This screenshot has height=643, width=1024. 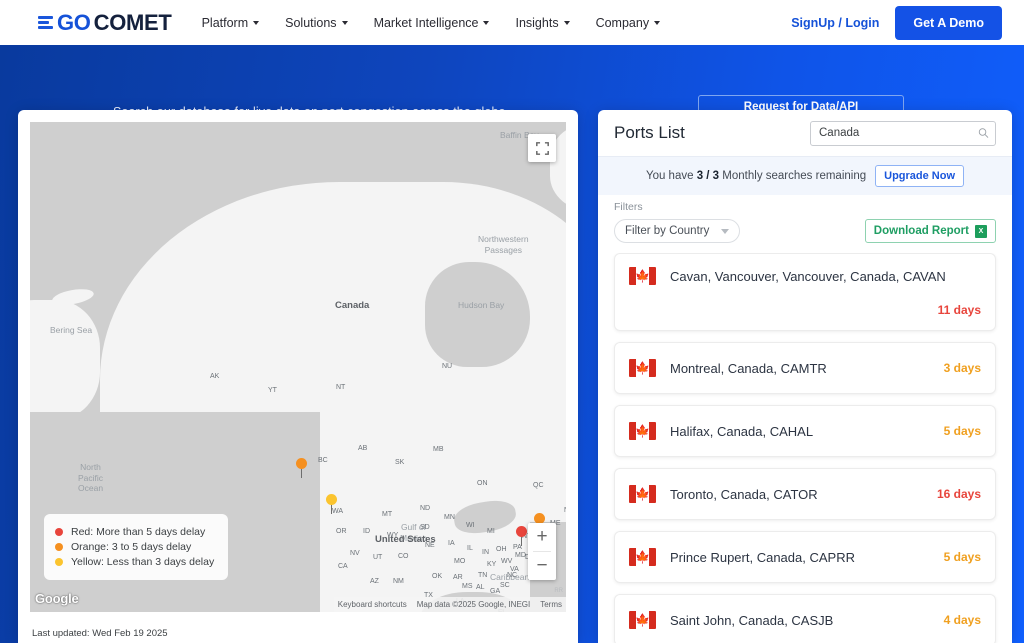 I want to click on get-a-demo-button: Get A Demo, so click(x=948, y=22).